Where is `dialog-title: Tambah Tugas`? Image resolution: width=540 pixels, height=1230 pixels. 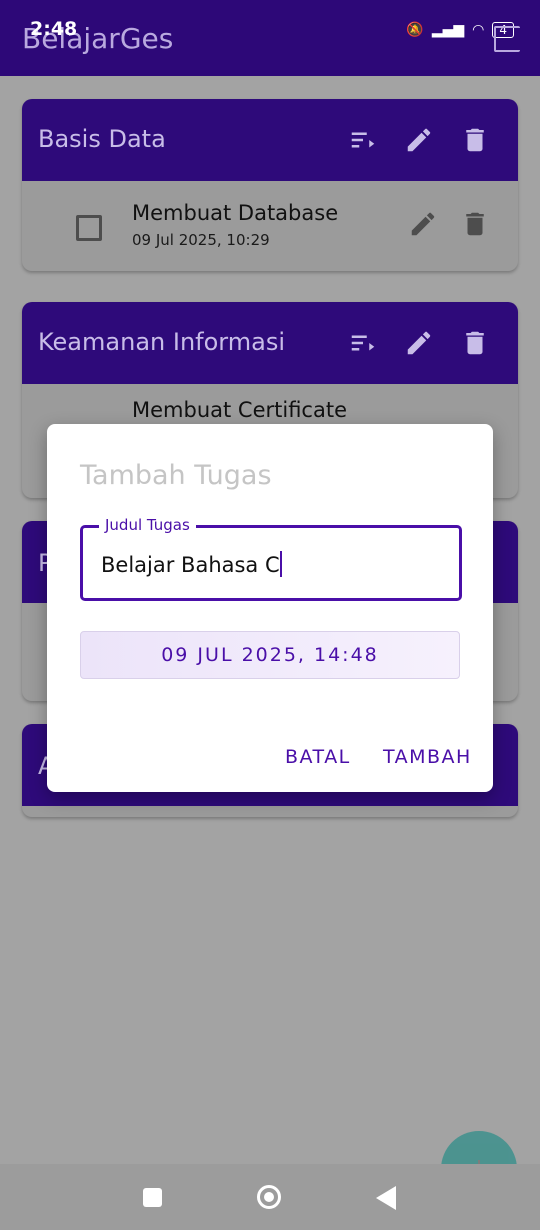 dialog-title: Tambah Tugas is located at coordinates (176, 475).